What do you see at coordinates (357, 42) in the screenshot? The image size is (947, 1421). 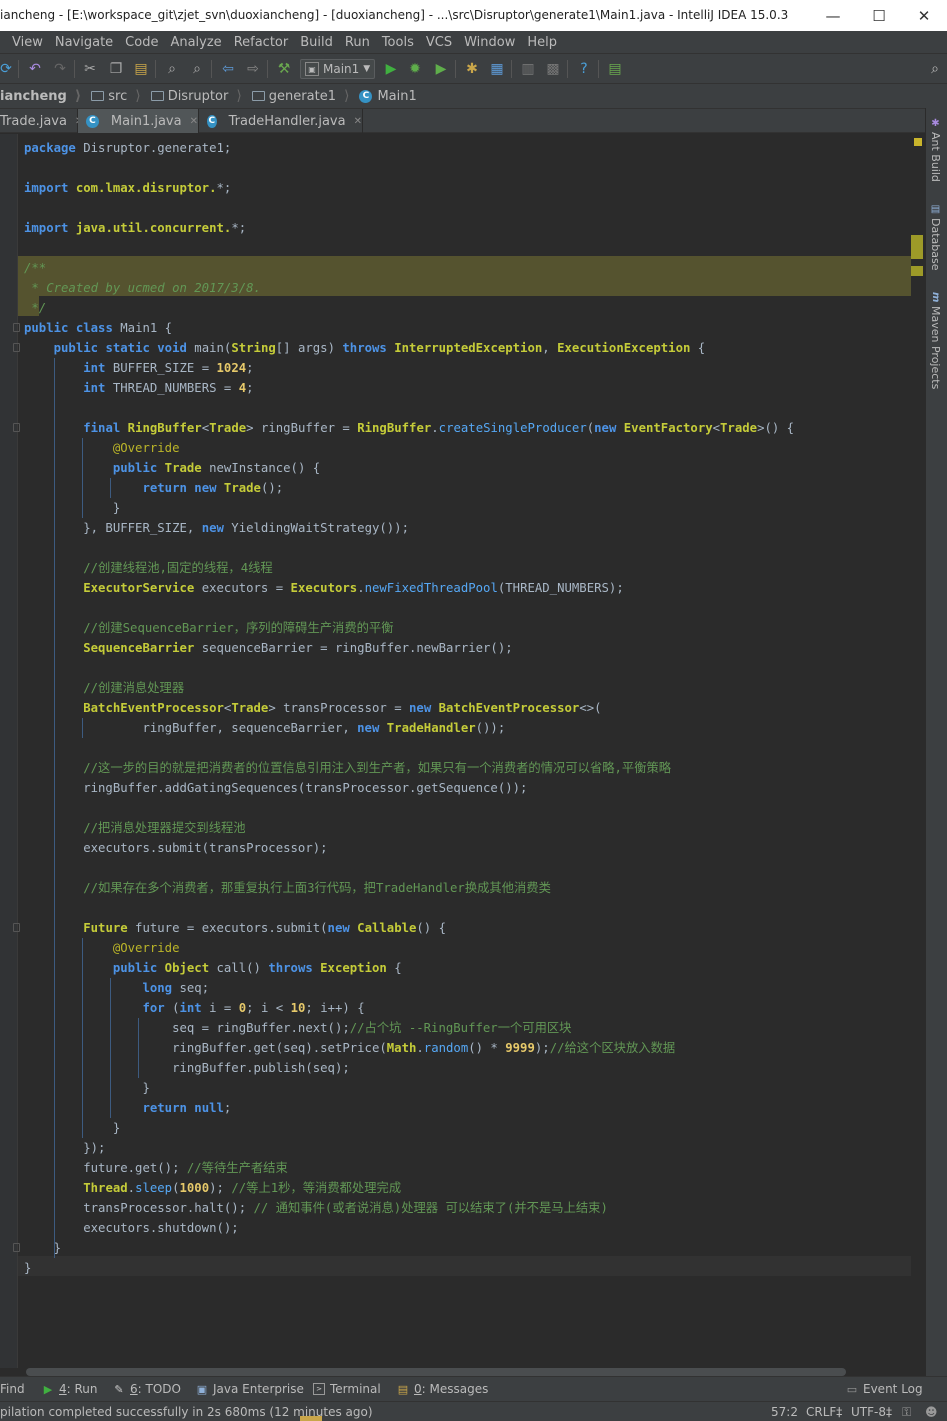 I see `menu-run: Run` at bounding box center [357, 42].